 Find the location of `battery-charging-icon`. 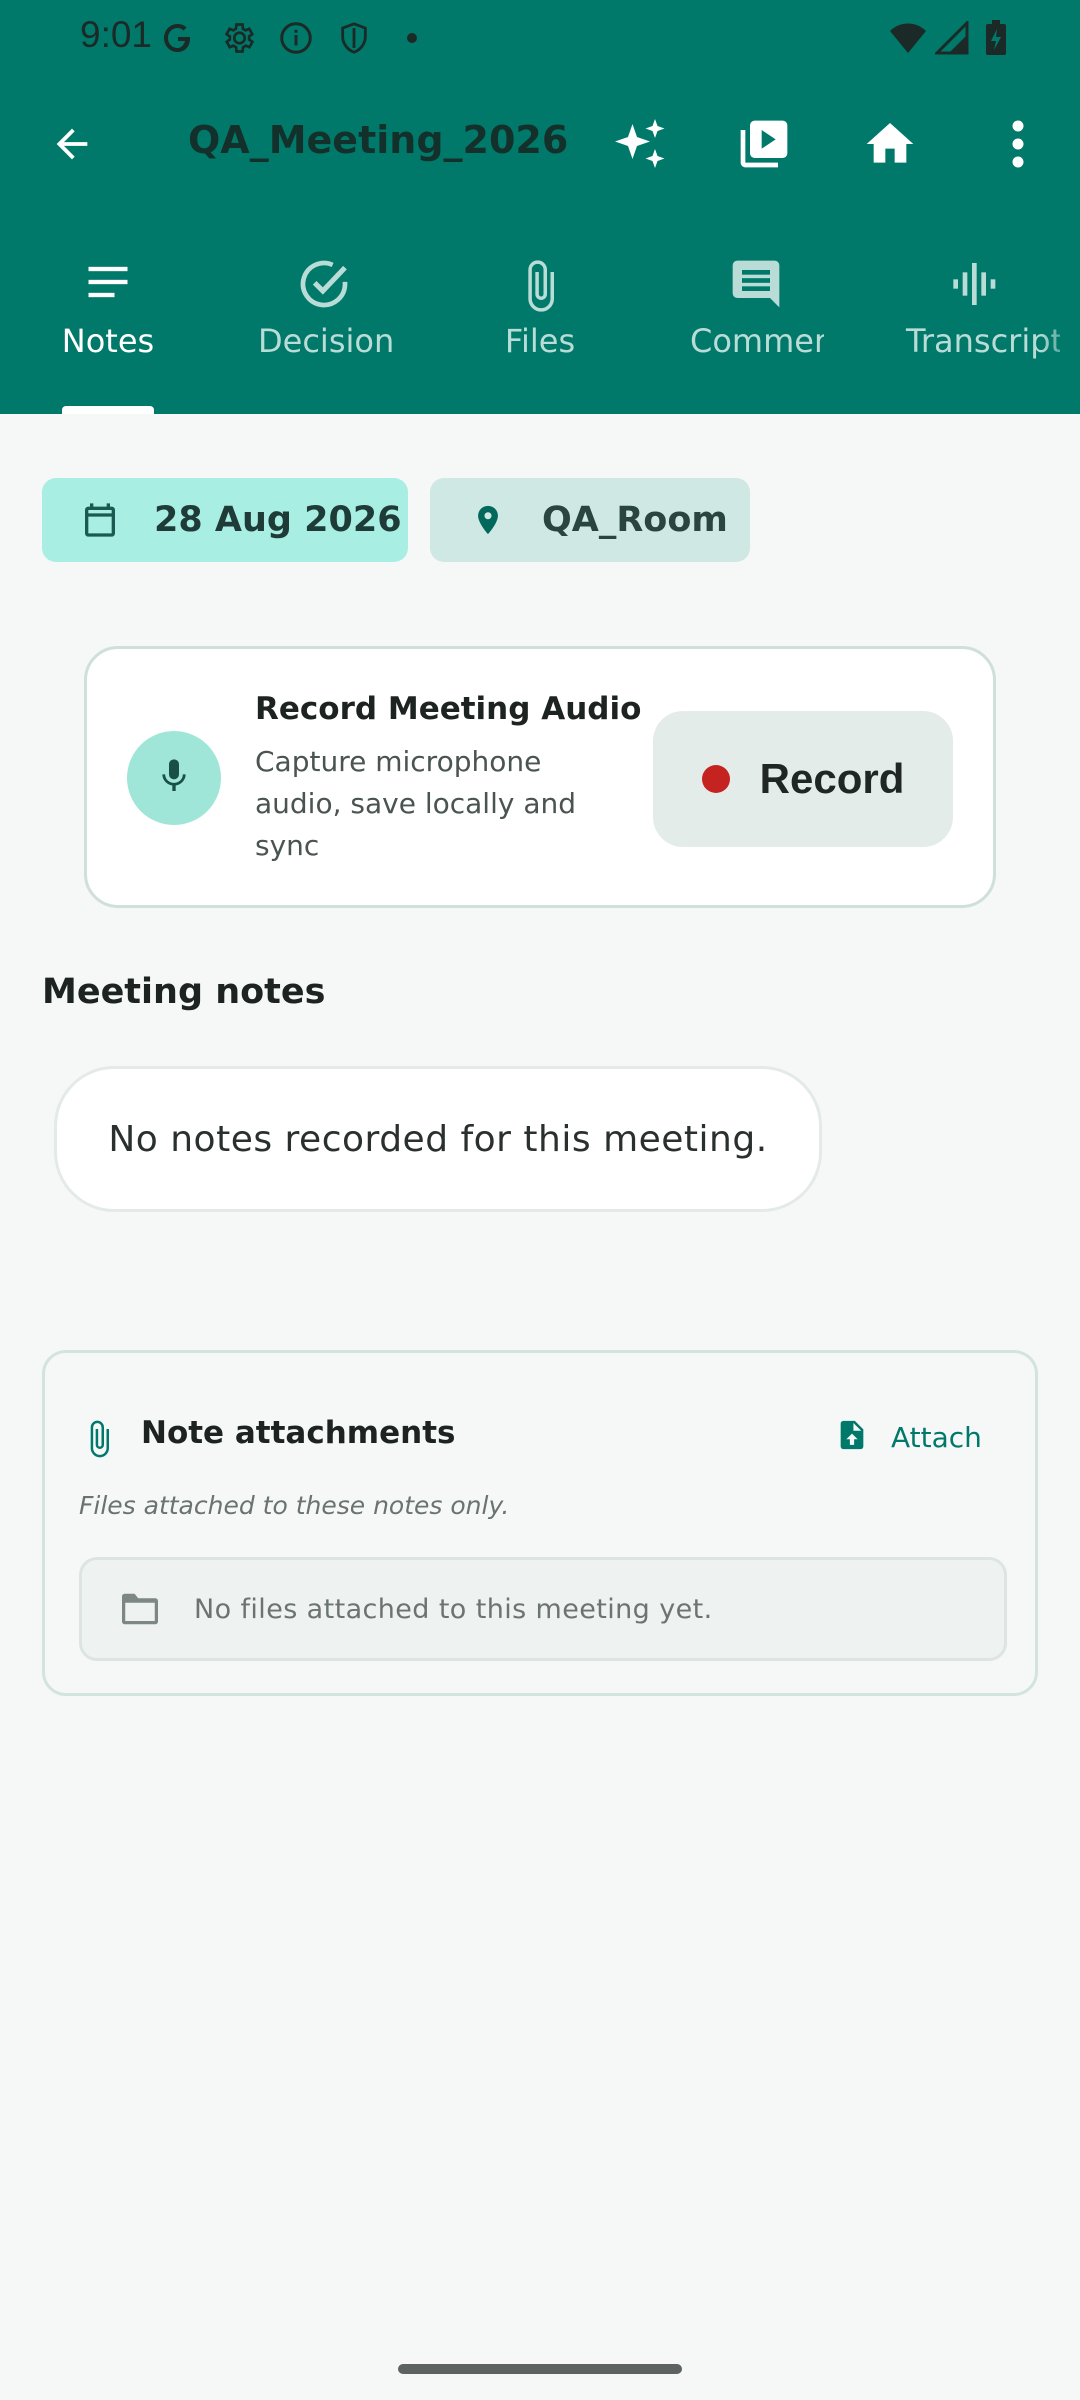

battery-charging-icon is located at coordinates (996, 38).